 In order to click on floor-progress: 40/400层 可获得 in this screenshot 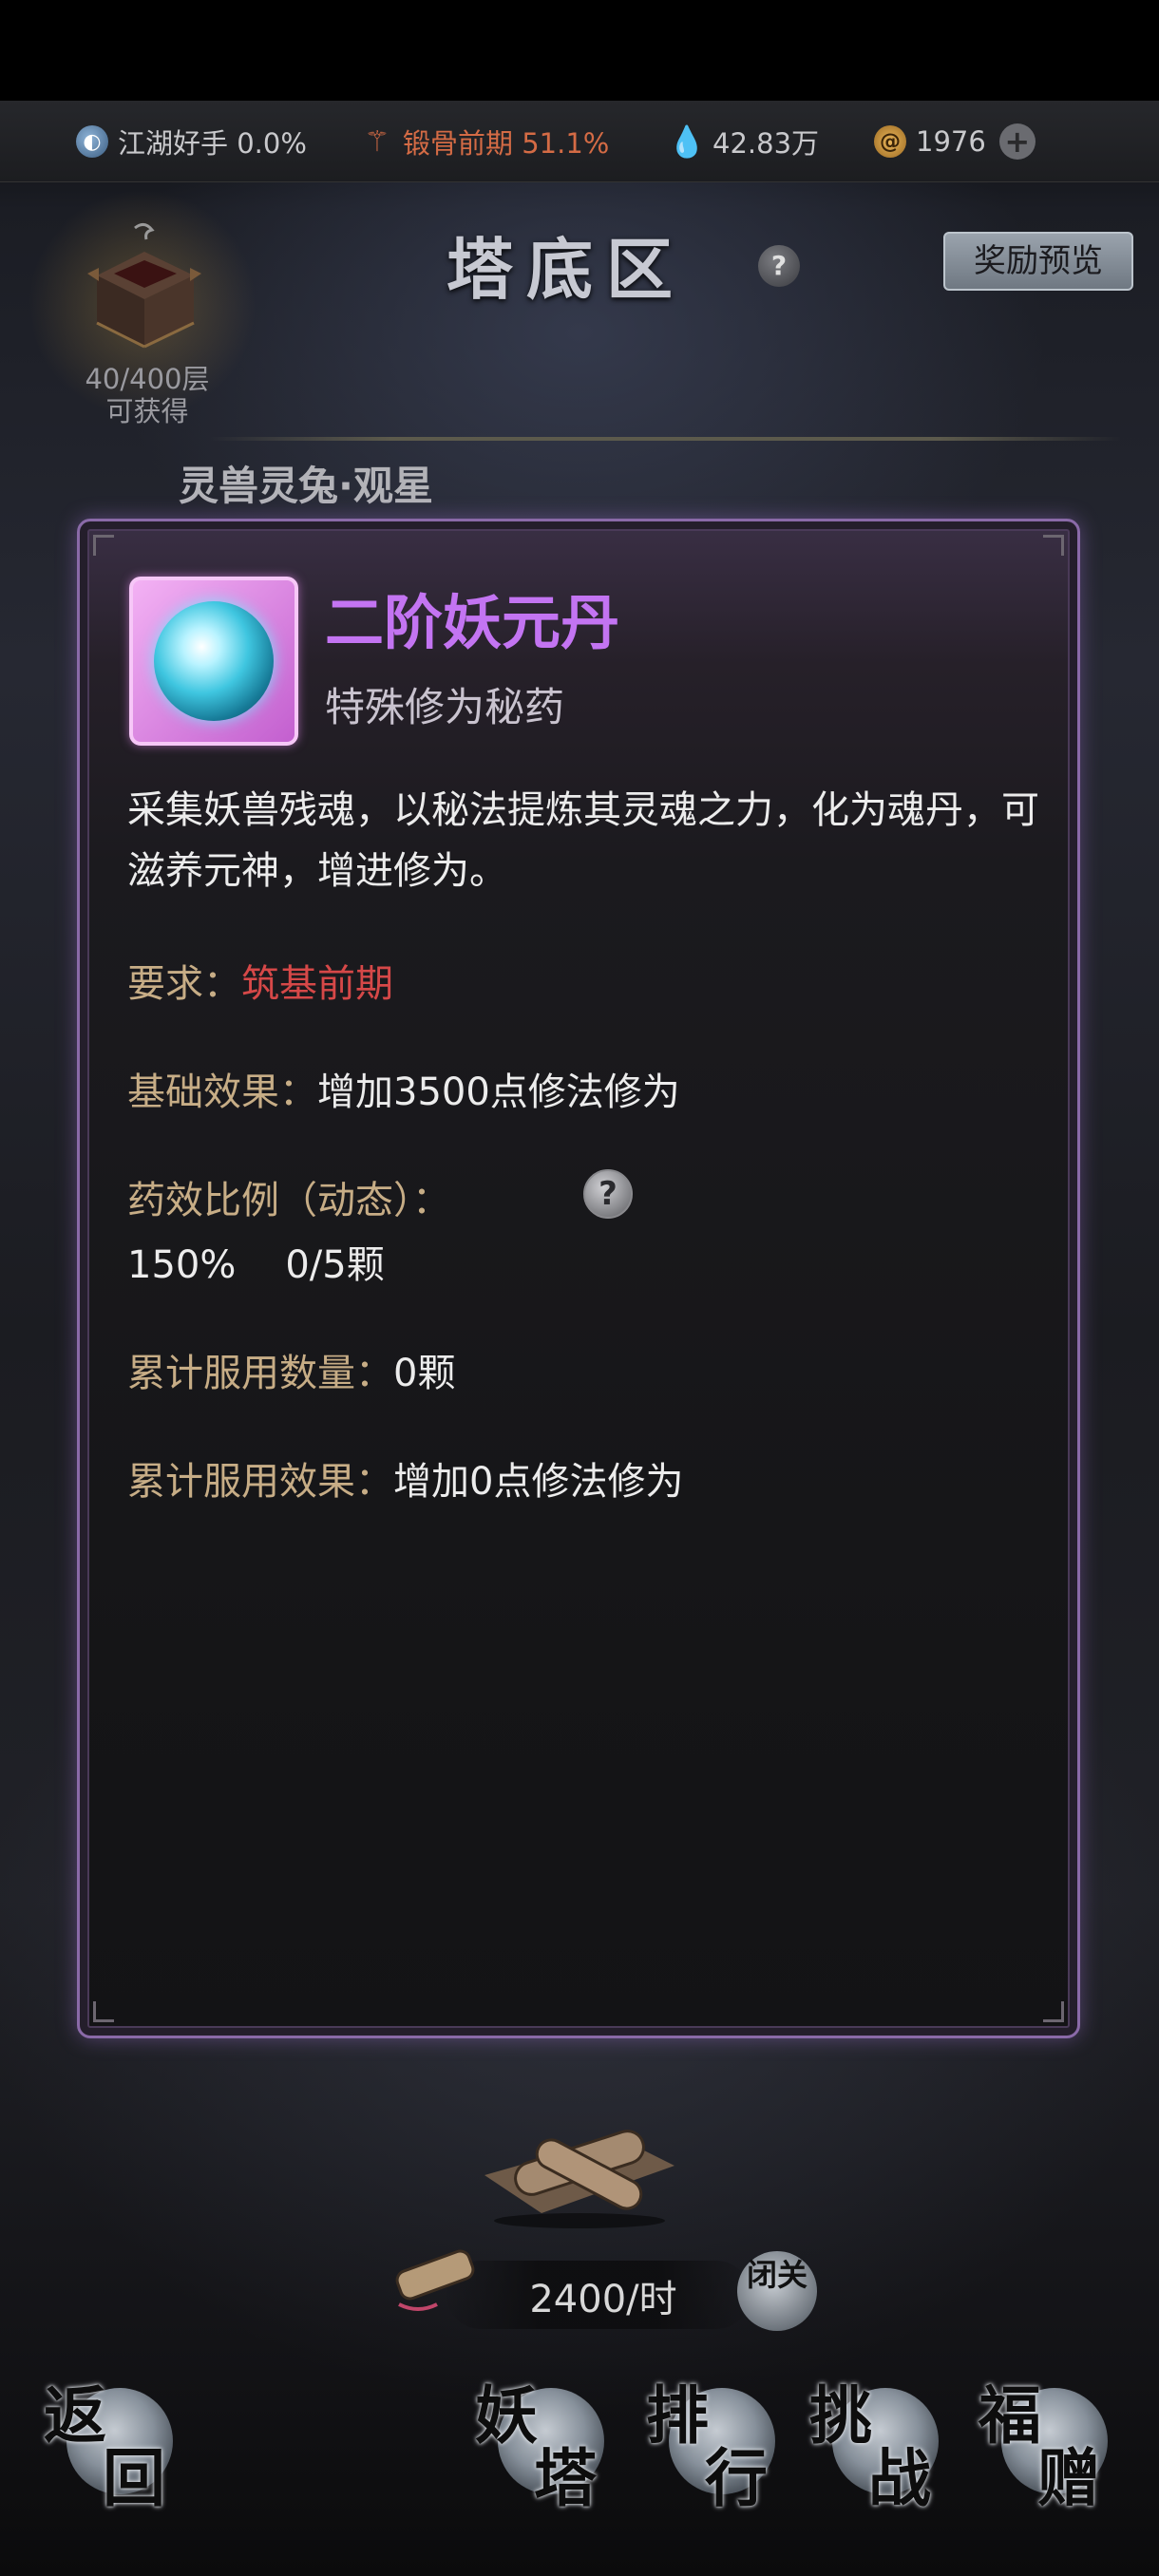, I will do `click(147, 395)`.